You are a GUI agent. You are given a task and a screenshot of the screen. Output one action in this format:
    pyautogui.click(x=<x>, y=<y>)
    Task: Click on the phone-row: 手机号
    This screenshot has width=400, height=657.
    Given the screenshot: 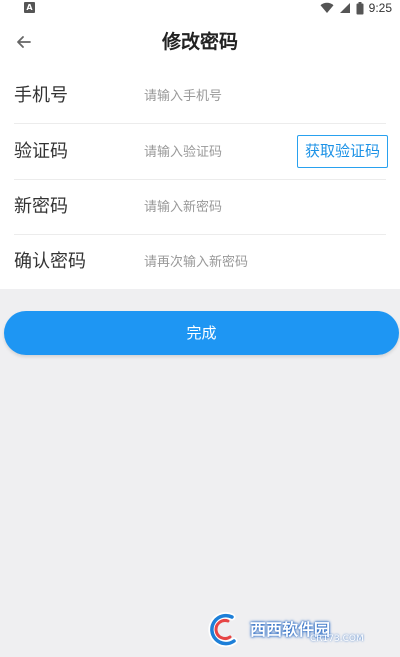 What is the action you would take?
    pyautogui.click(x=200, y=96)
    